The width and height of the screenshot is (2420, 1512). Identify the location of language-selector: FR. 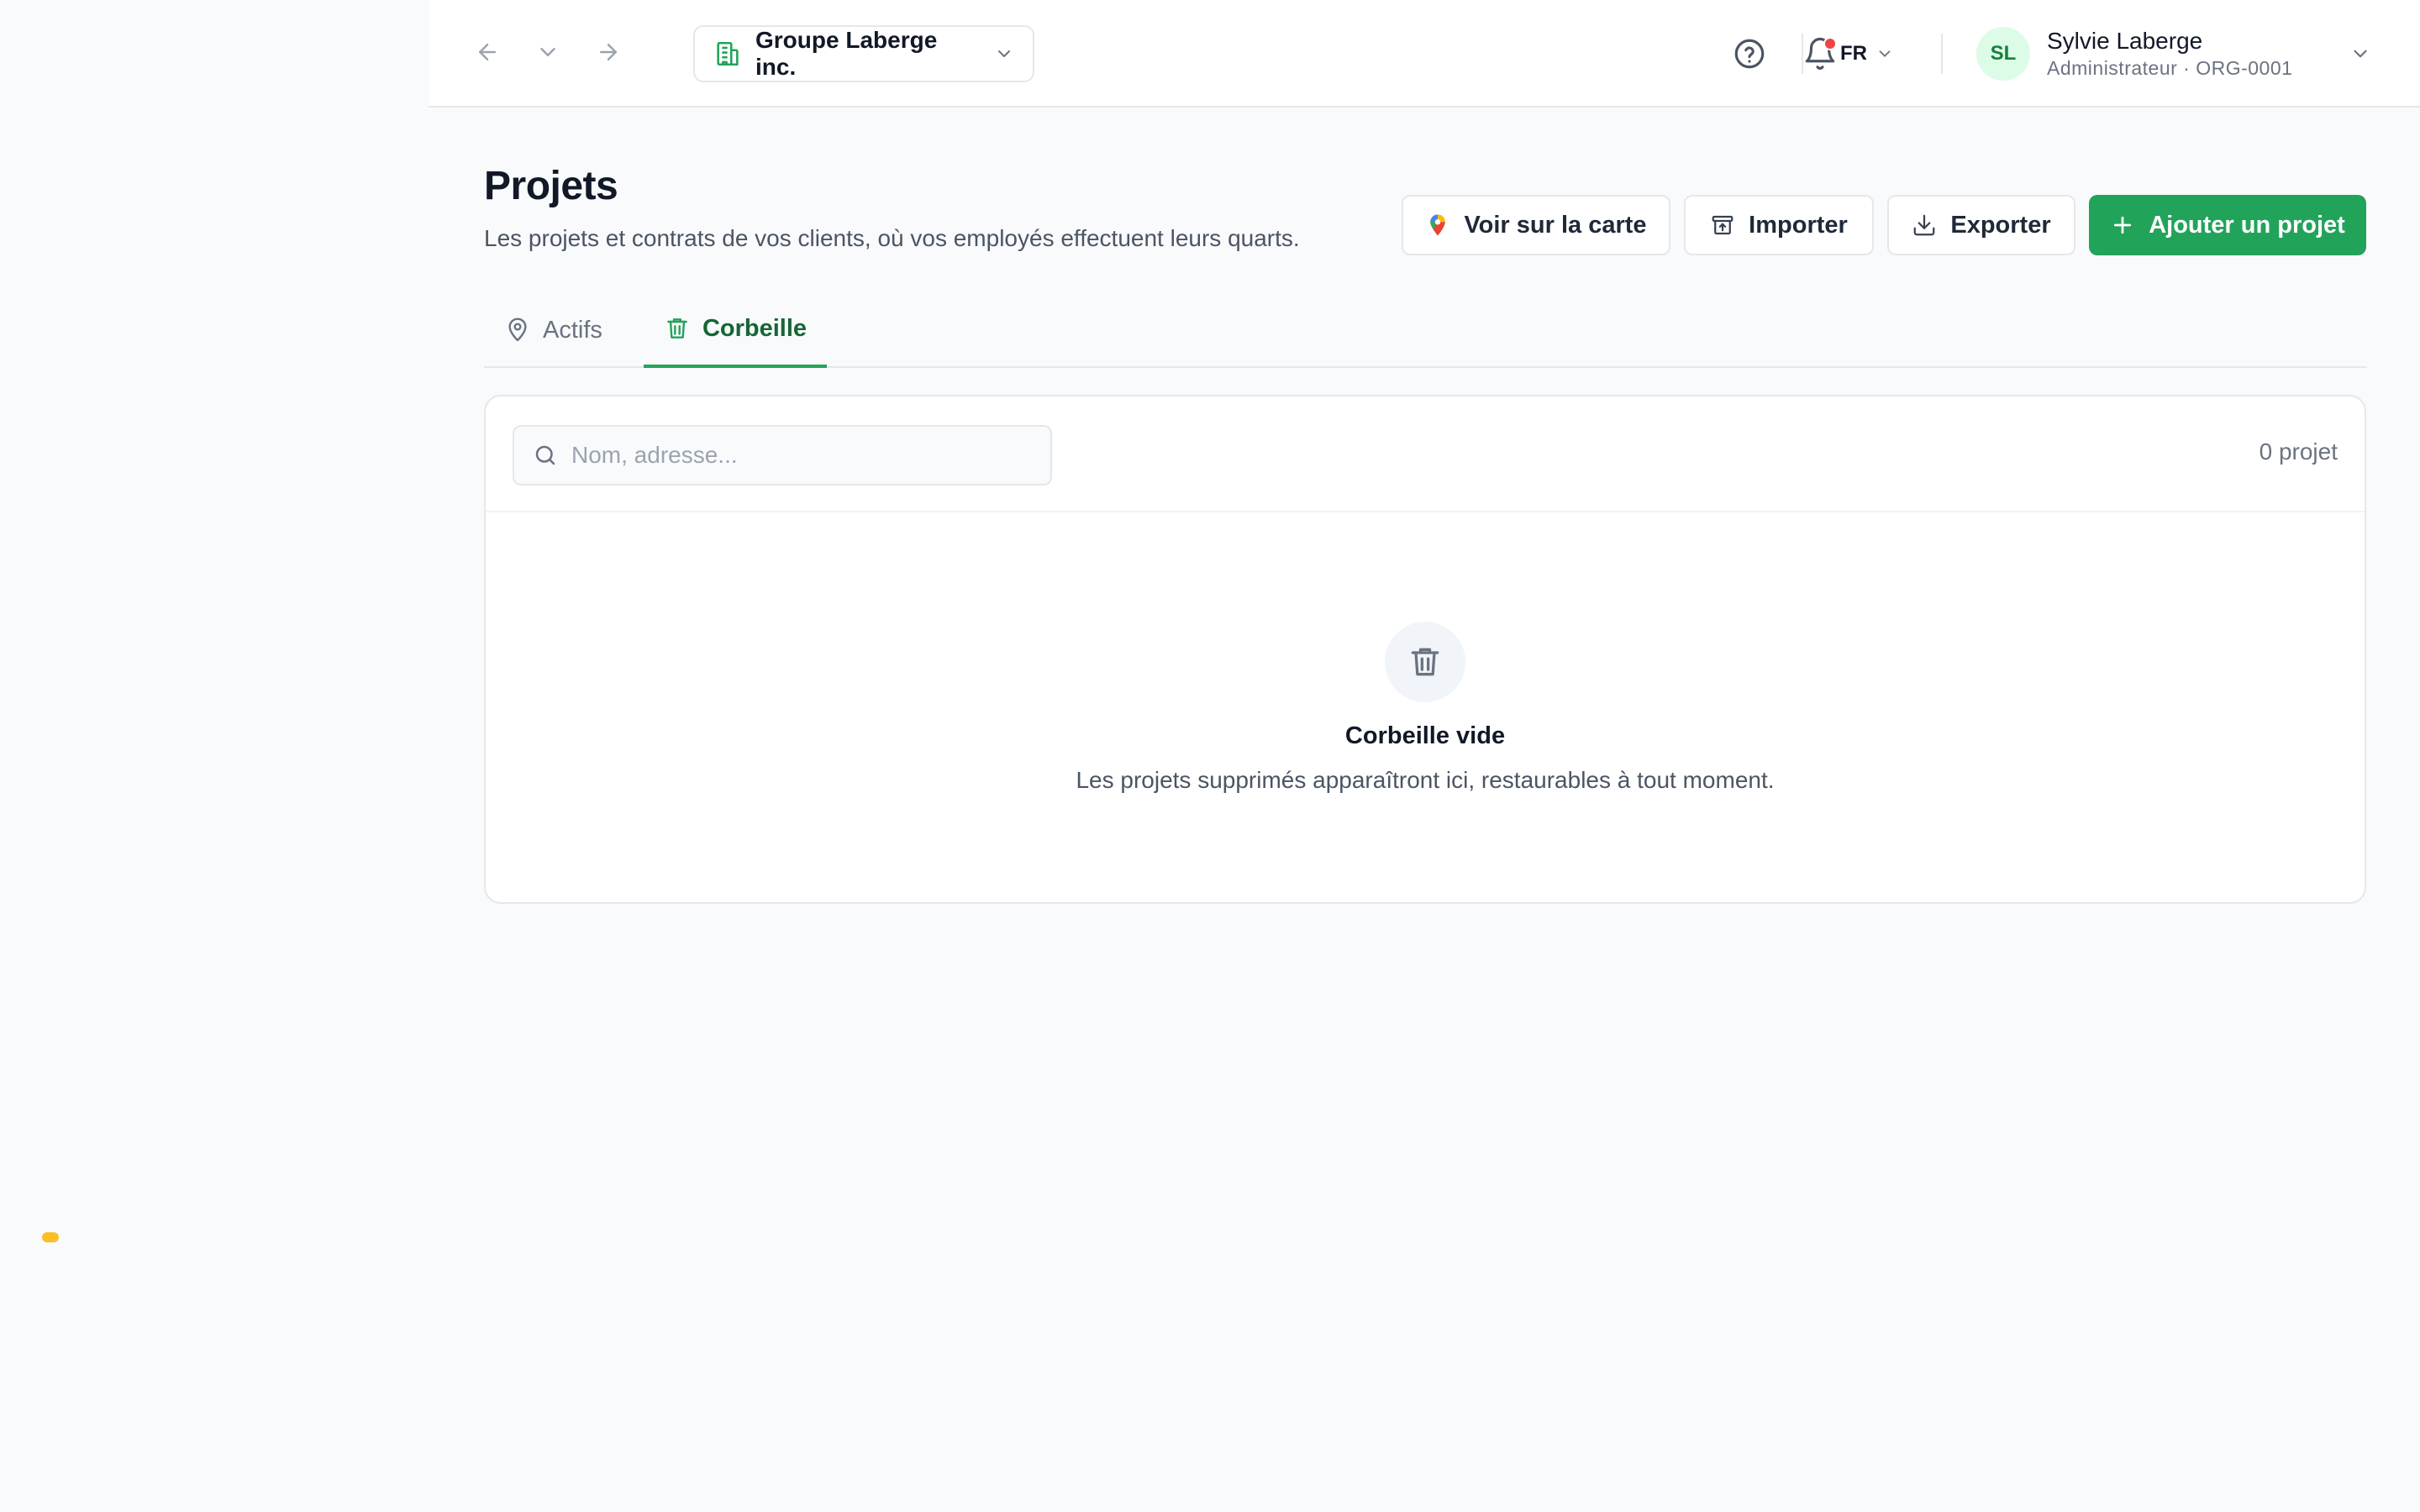
(1867, 54).